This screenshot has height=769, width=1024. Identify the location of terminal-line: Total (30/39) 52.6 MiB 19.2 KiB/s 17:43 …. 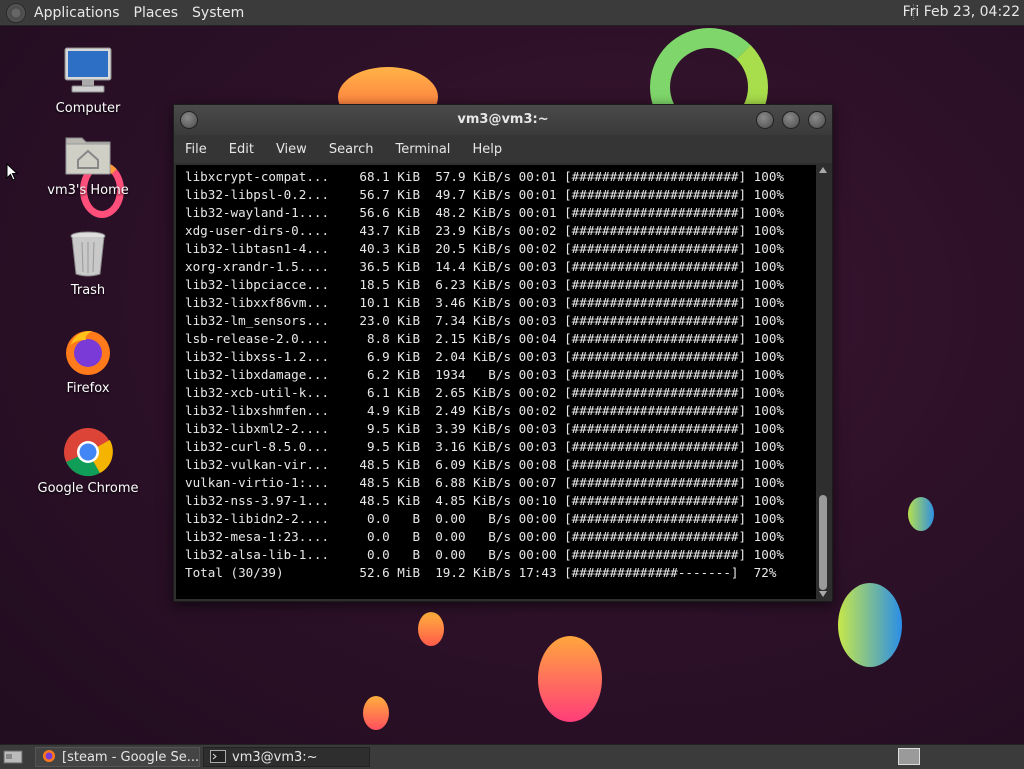
(481, 572).